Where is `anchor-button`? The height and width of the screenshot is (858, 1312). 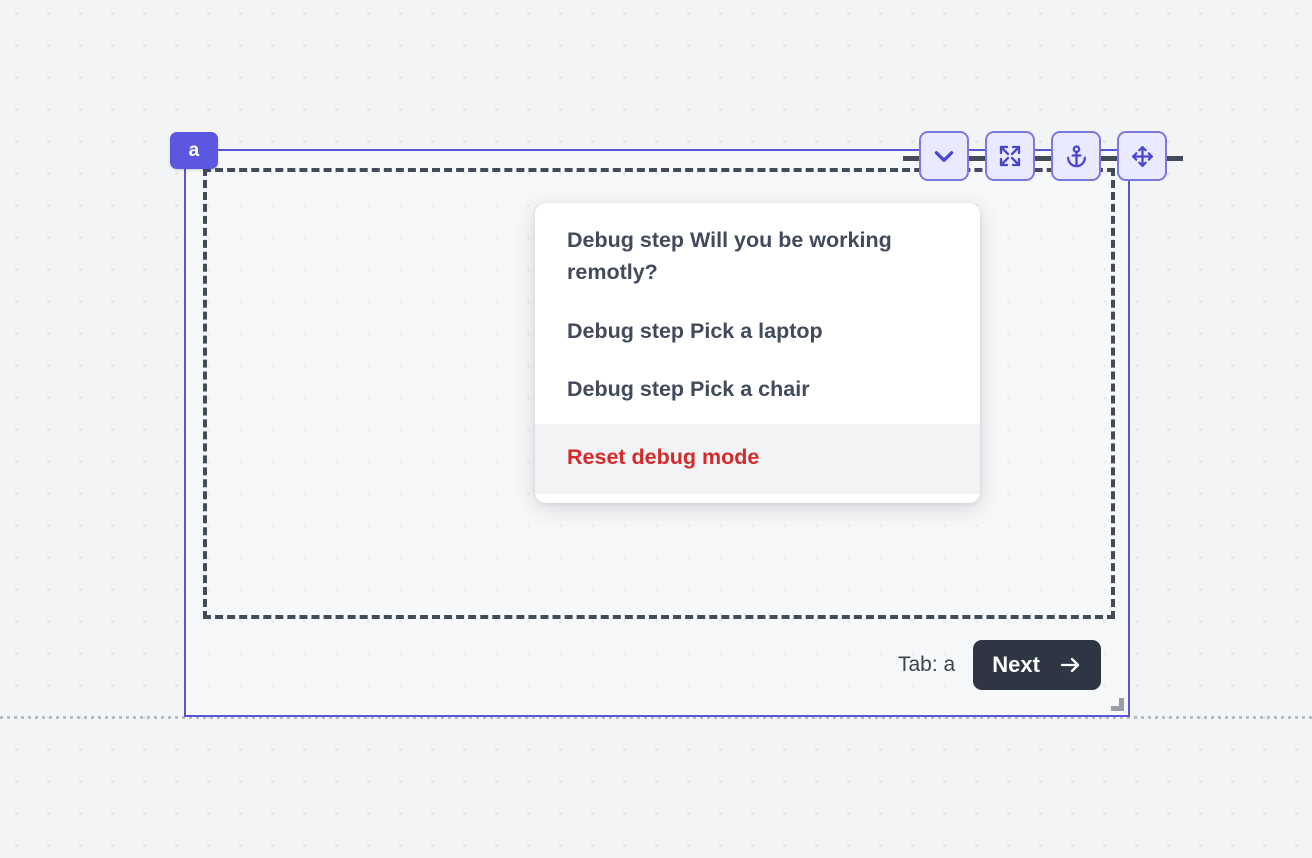 anchor-button is located at coordinates (1076, 156).